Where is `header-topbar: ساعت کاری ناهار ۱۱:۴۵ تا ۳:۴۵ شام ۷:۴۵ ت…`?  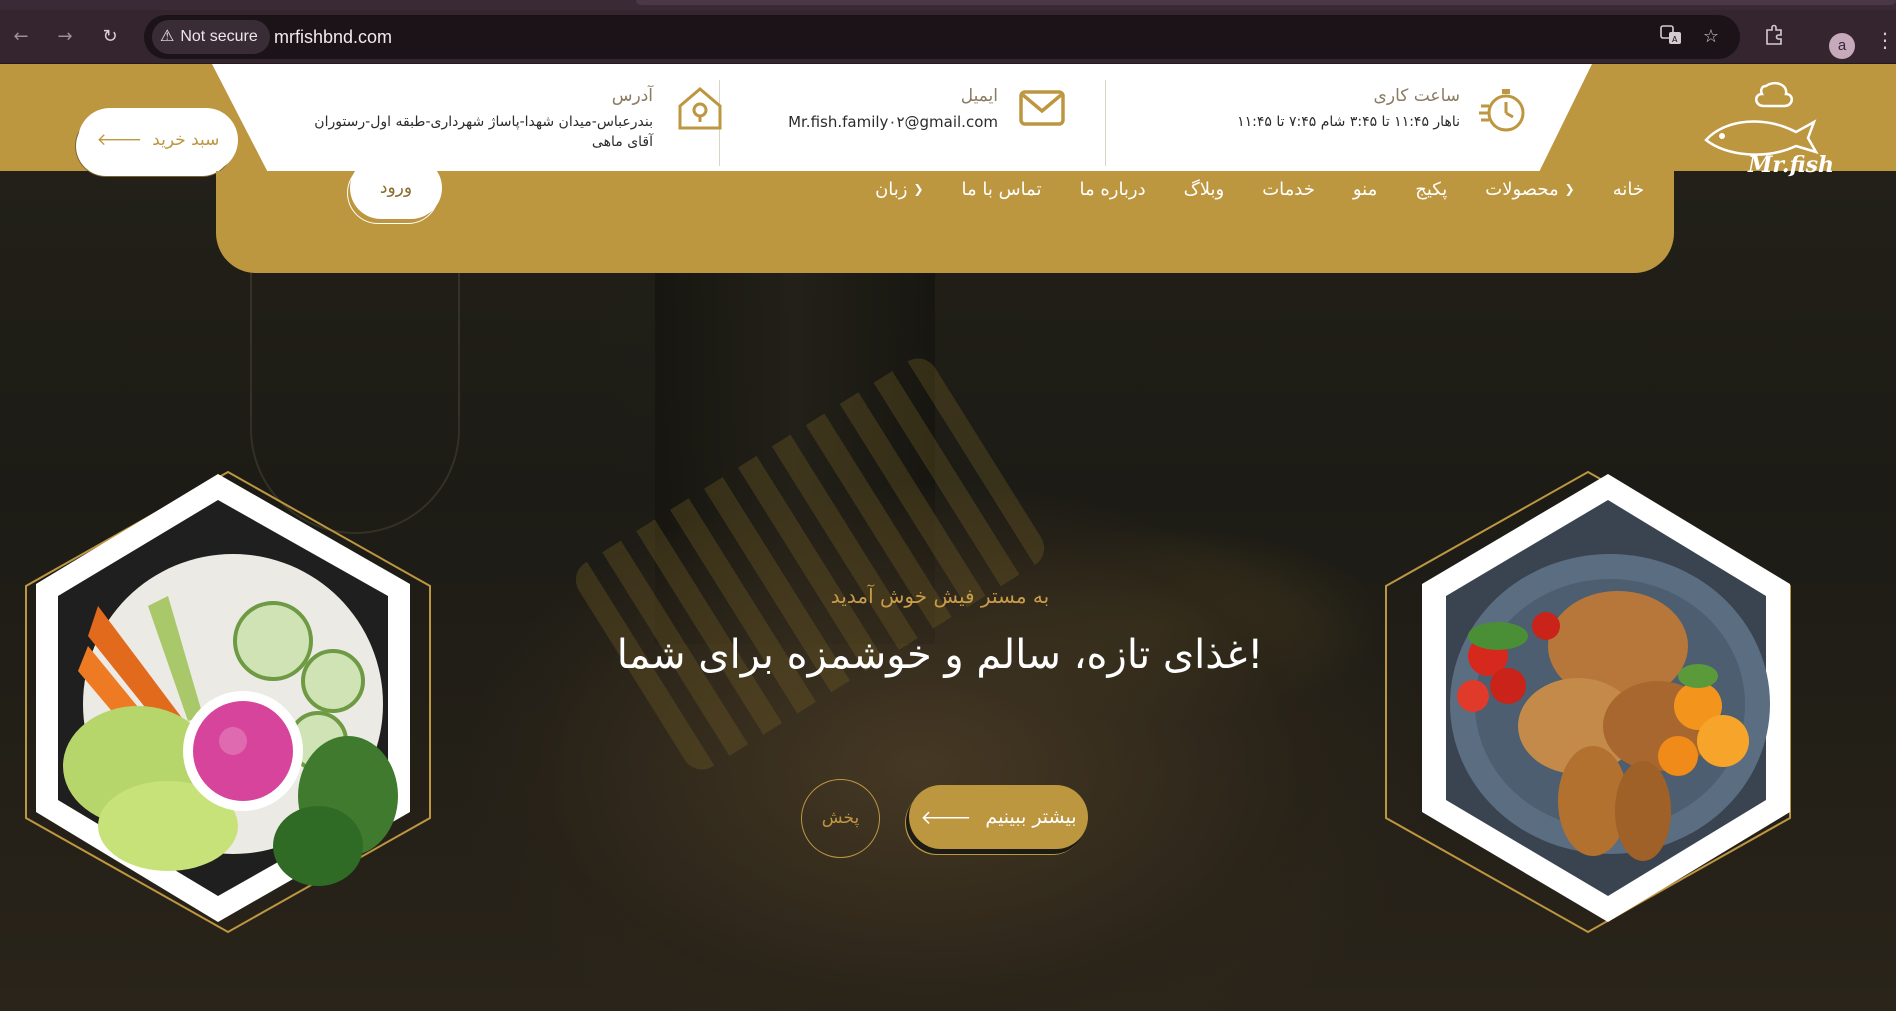
header-topbar: ساعت کاری ناهار ۱۱:۴۵ تا ۳:۴۵ شام ۷:۴۵ ت… is located at coordinates (948, 121).